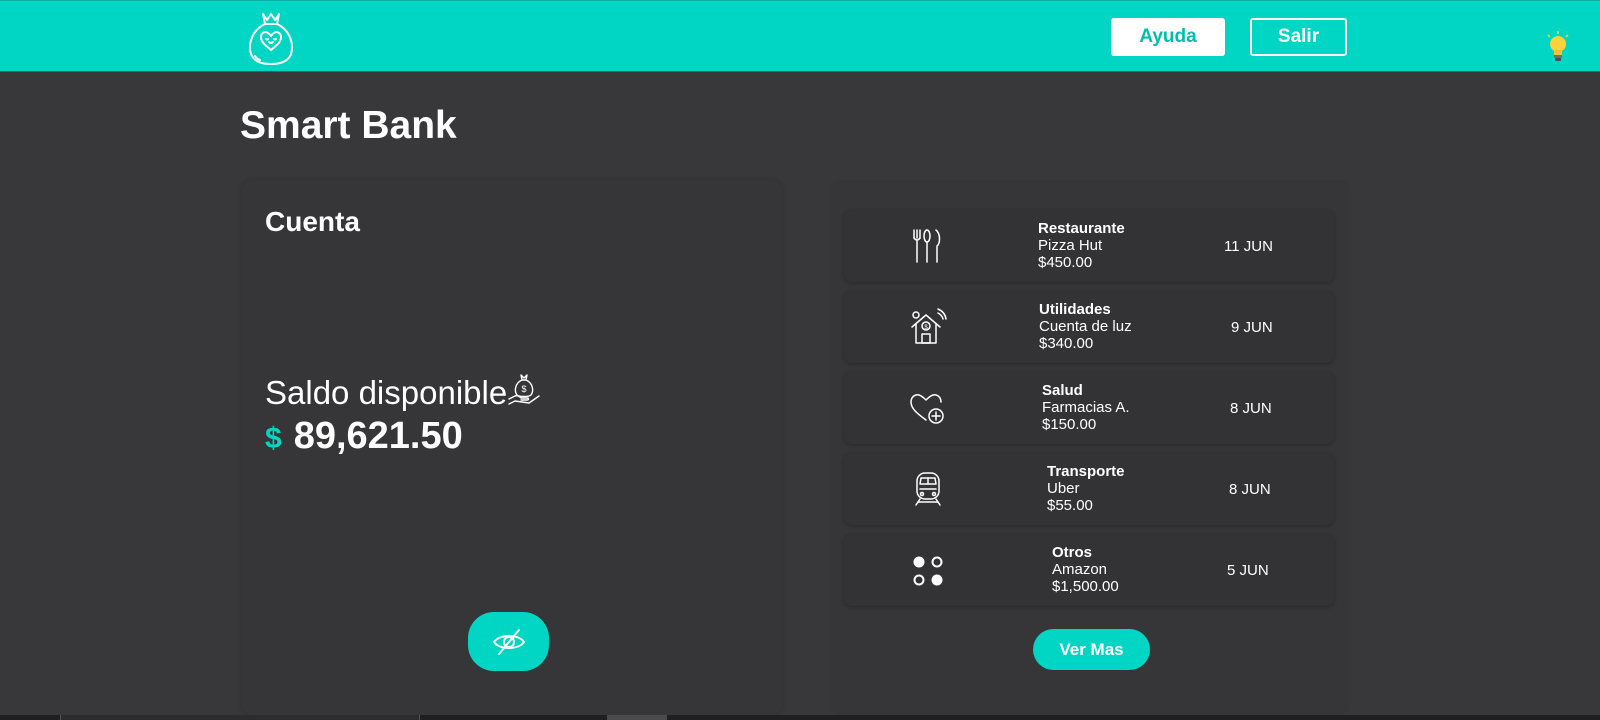  I want to click on dots-grid-icon, so click(928, 571).